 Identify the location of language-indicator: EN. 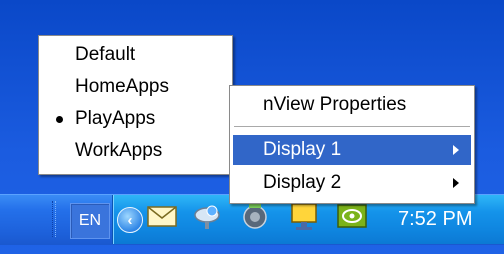
(90, 221).